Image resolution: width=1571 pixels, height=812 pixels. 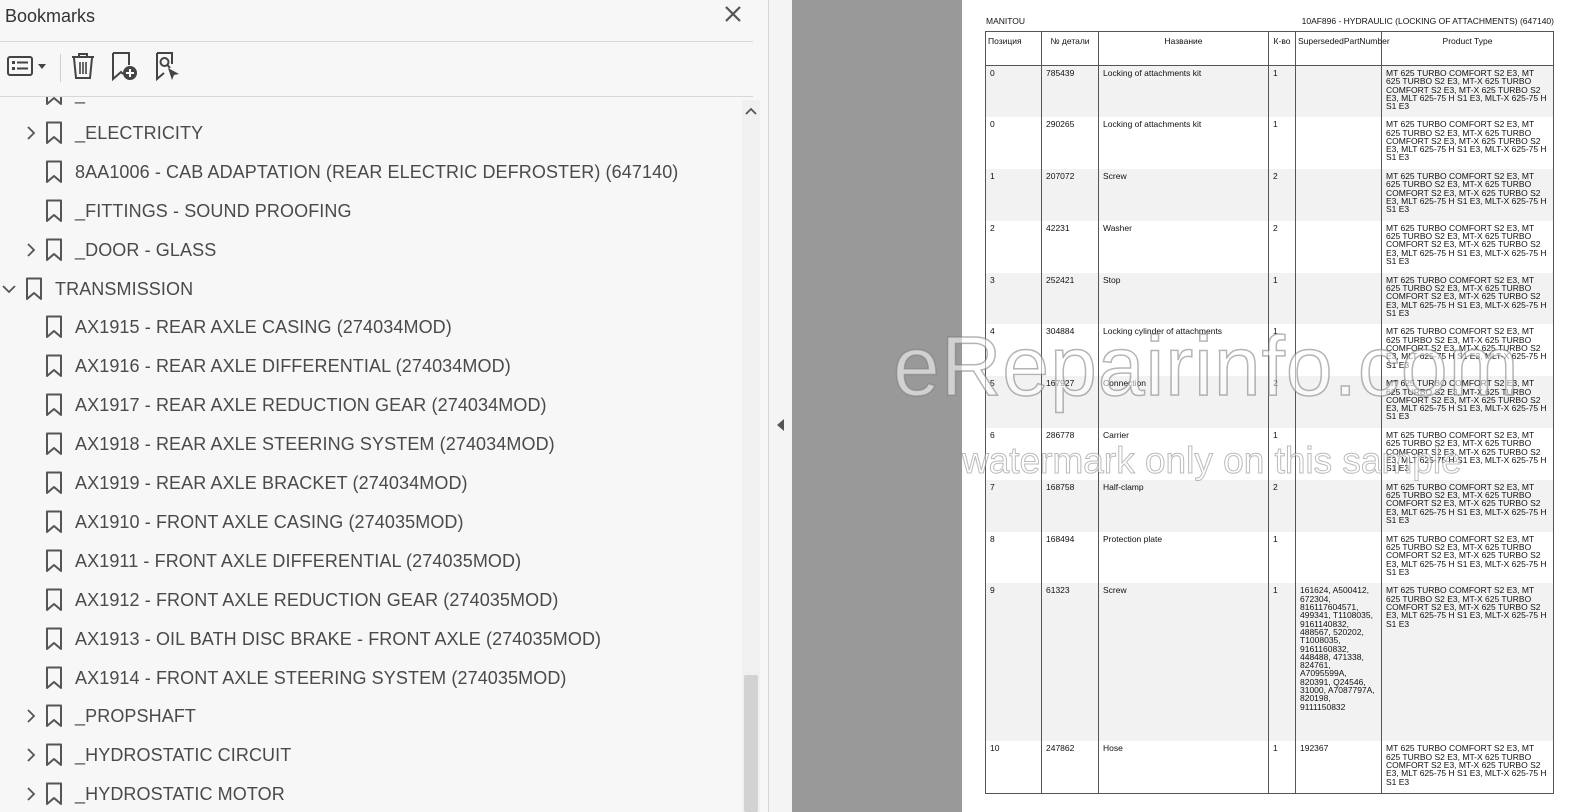 I want to click on bookmark-item: _FITTINGS - SOUND PROOFING, so click(x=370, y=211).